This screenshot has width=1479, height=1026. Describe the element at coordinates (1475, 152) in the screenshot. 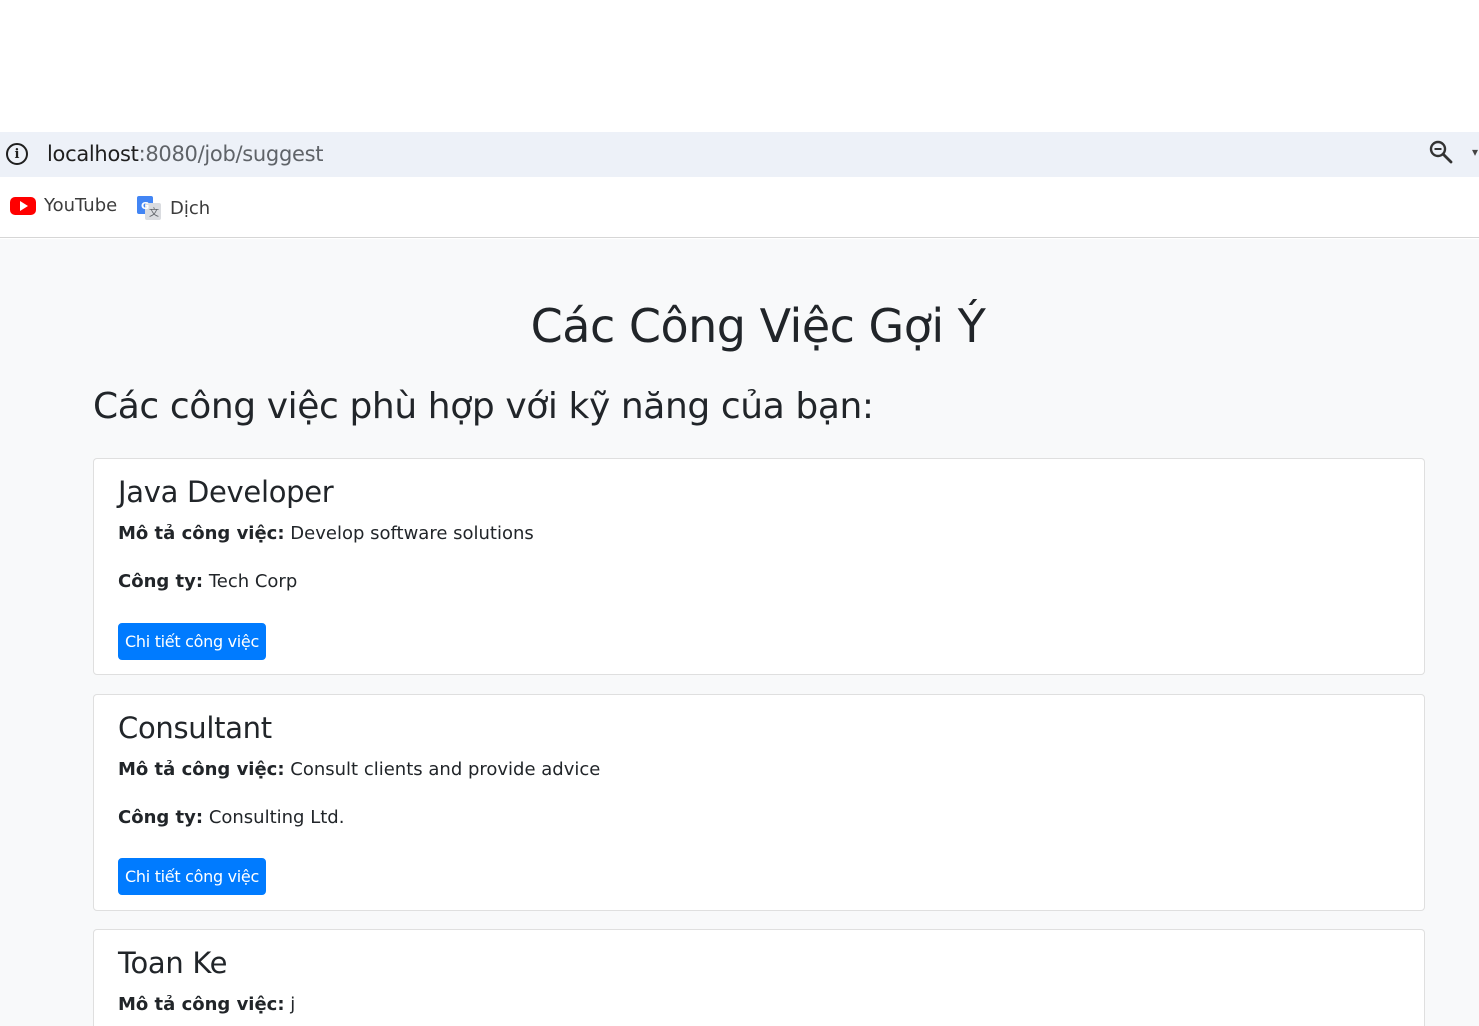

I see `chevron-down-icon: ▾` at that location.